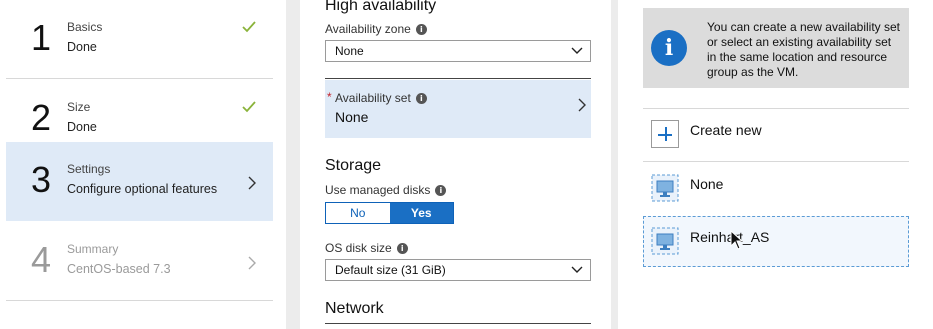 This screenshot has width=933, height=329. What do you see at coordinates (458, 270) in the screenshot?
I see `os-disk-size-select: Default size (31 GiB)` at bounding box center [458, 270].